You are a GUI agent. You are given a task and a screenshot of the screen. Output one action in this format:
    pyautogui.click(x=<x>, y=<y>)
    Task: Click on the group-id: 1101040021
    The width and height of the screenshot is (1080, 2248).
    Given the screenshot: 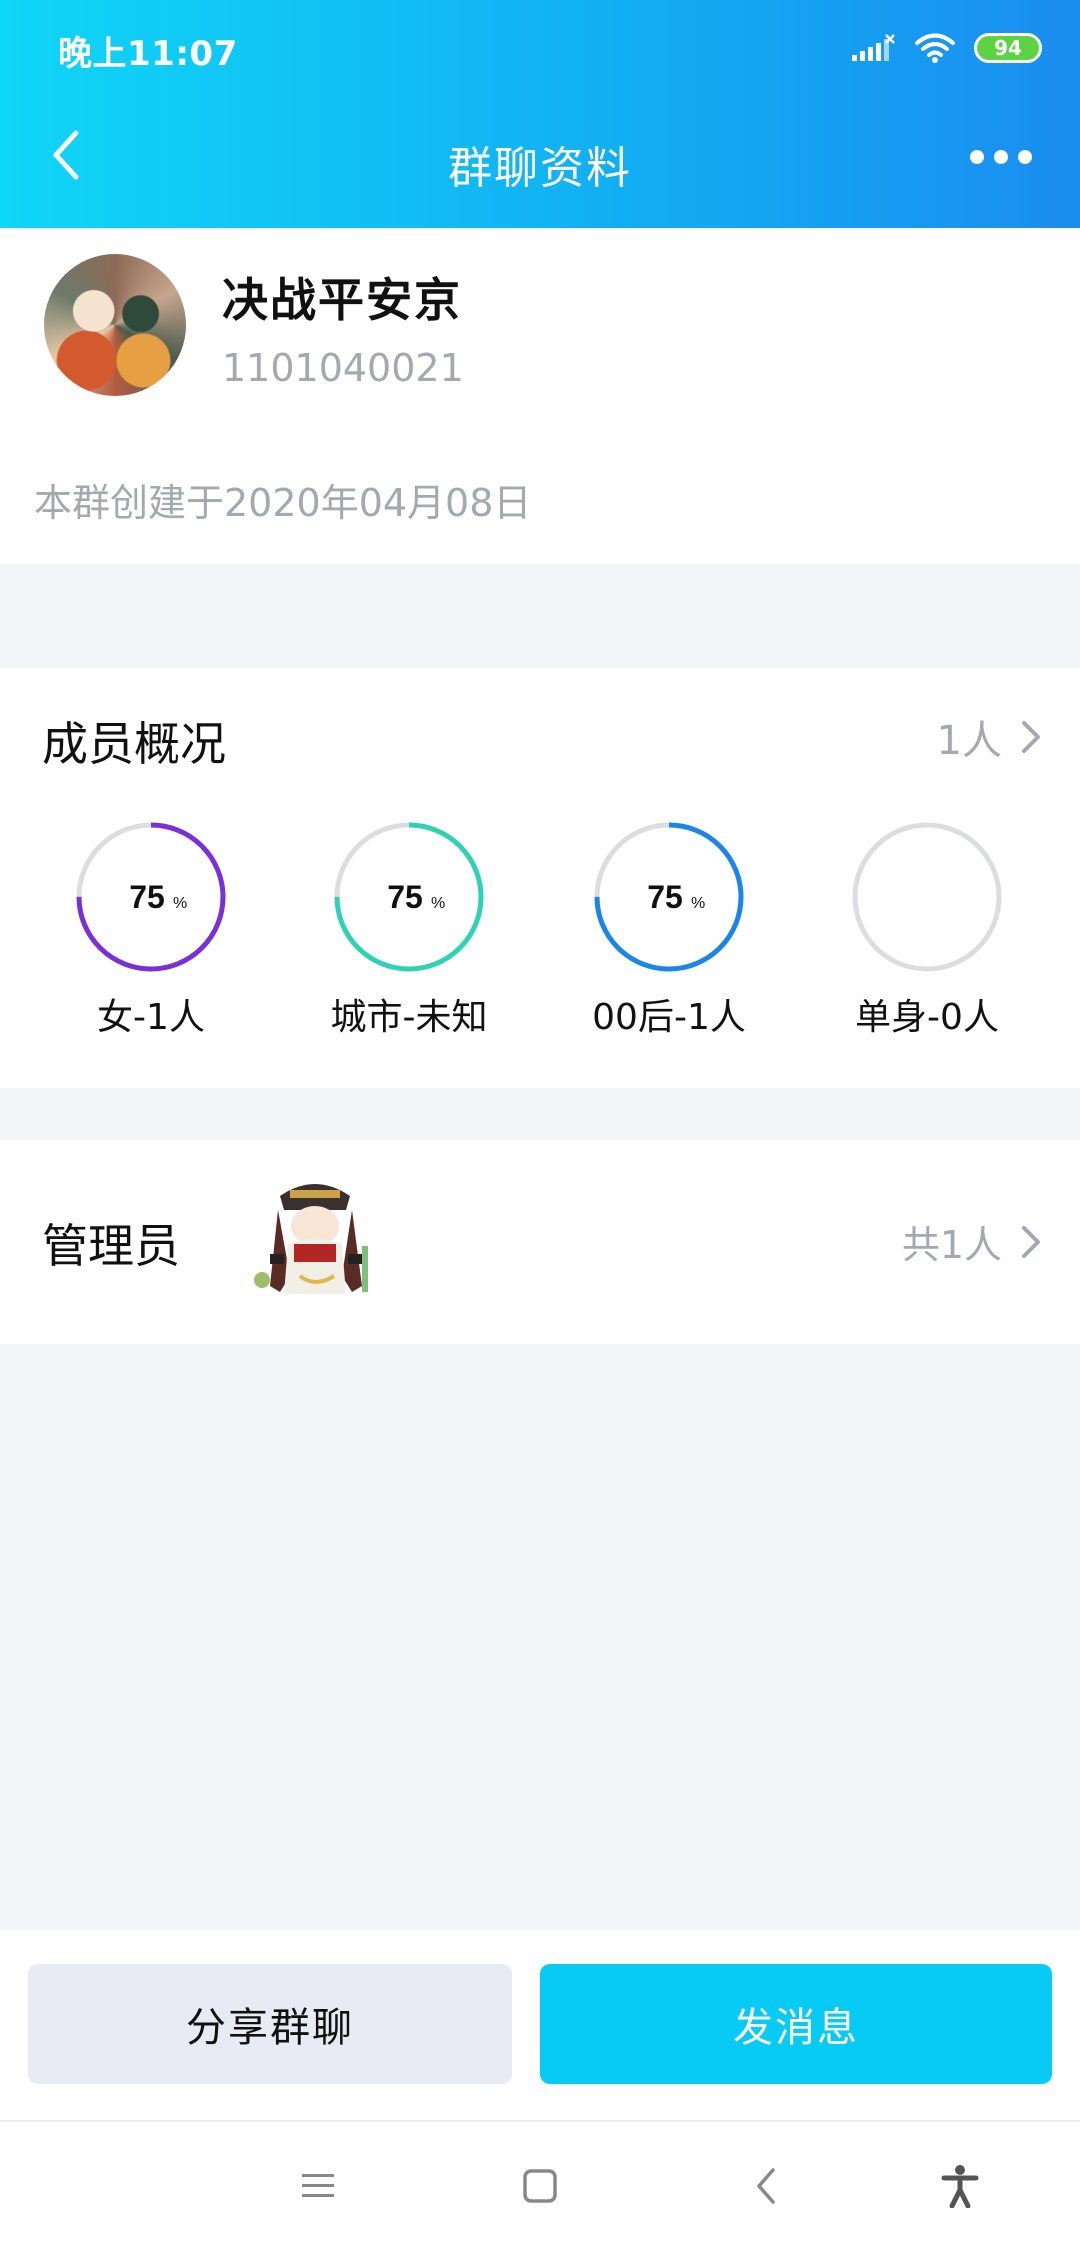 What is the action you would take?
    pyautogui.click(x=343, y=368)
    